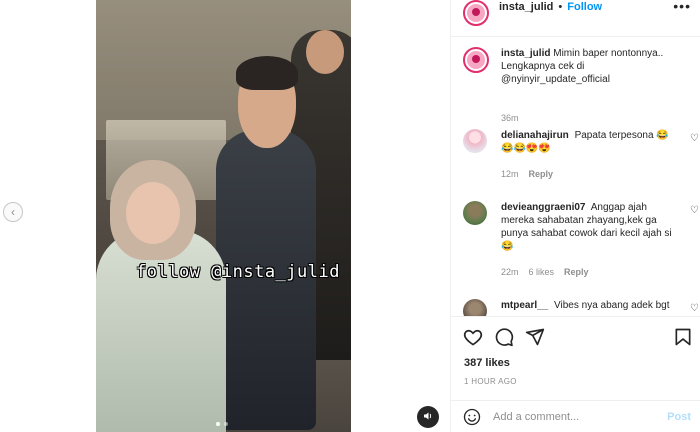 The height and width of the screenshot is (432, 700). I want to click on post-timestamp: 1 HOUR AGO, so click(490, 381).